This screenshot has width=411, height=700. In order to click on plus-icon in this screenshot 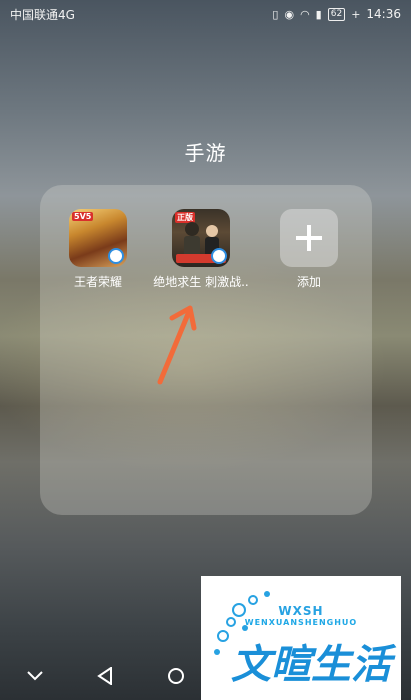, I will do `click(309, 238)`.